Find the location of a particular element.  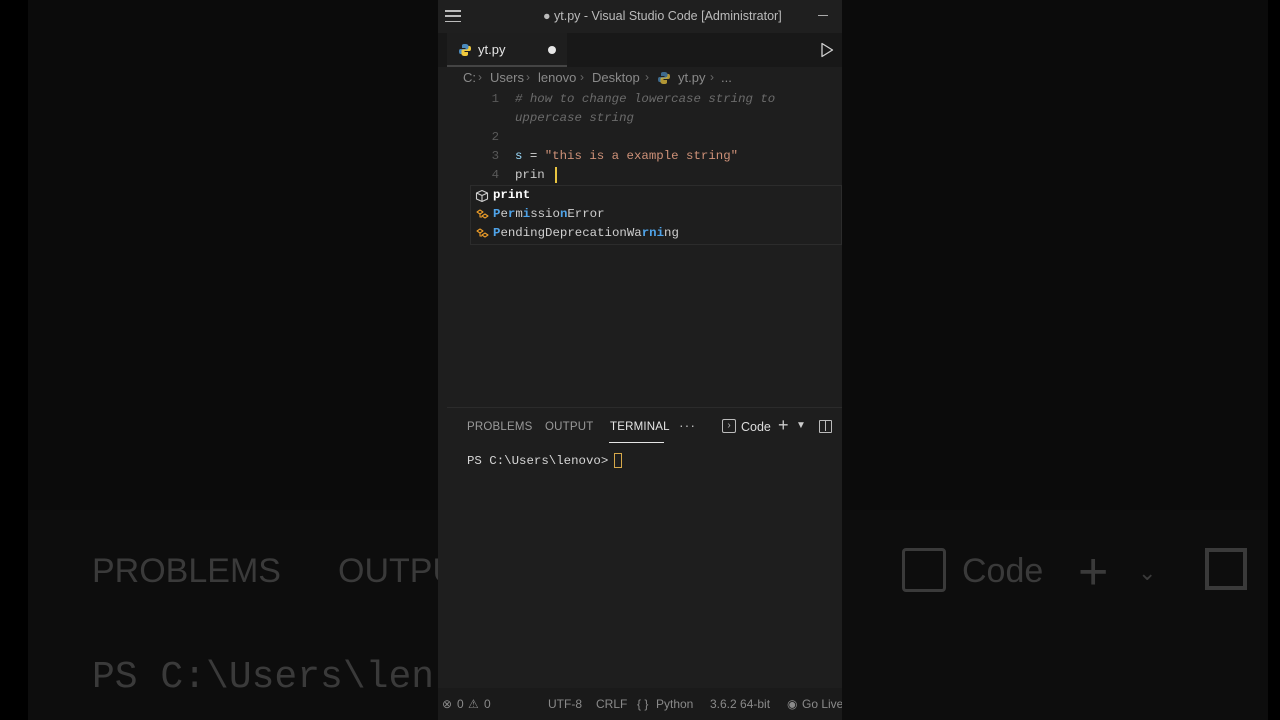

run-icon is located at coordinates (827, 50).